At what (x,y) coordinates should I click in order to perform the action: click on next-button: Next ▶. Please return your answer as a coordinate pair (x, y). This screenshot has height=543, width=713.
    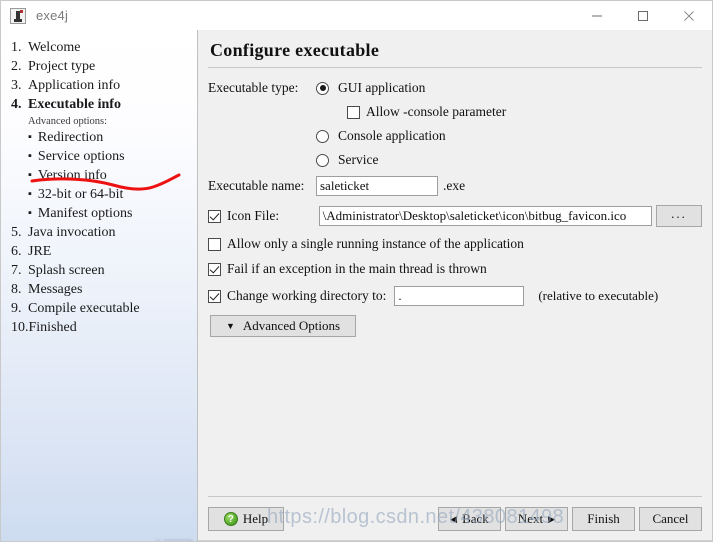
    Looking at the image, I should click on (536, 519).